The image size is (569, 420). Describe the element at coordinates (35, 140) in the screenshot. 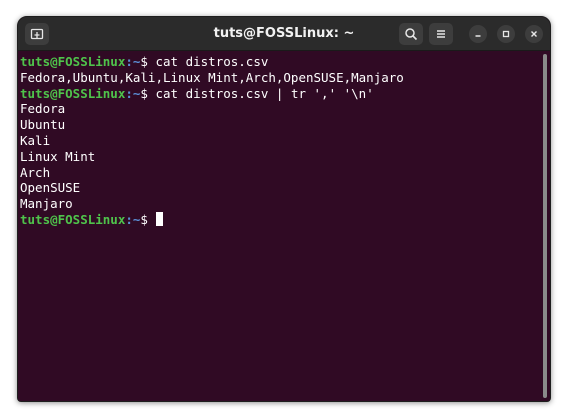

I see `output-line: Kali` at that location.